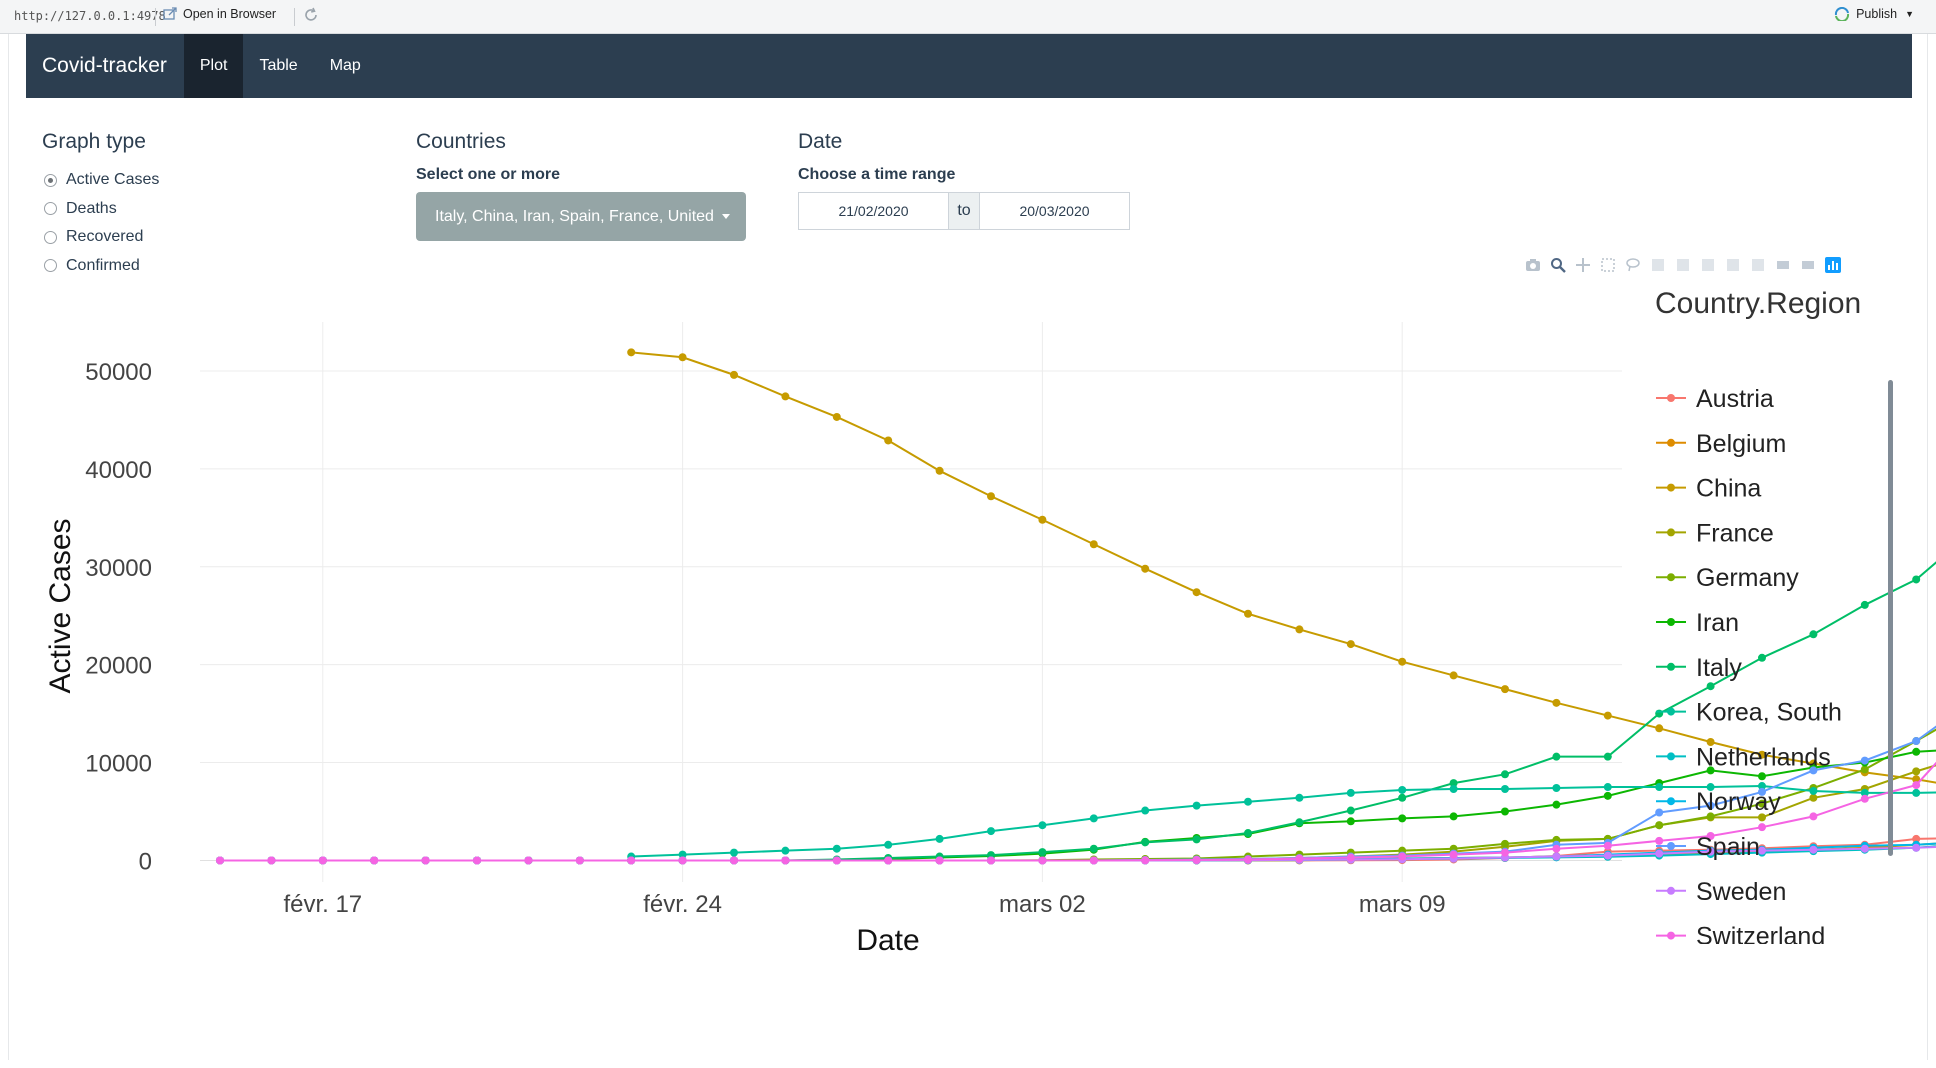 The width and height of the screenshot is (1936, 1068). What do you see at coordinates (1733, 265) in the screenshot?
I see `reset-axes-icon` at bounding box center [1733, 265].